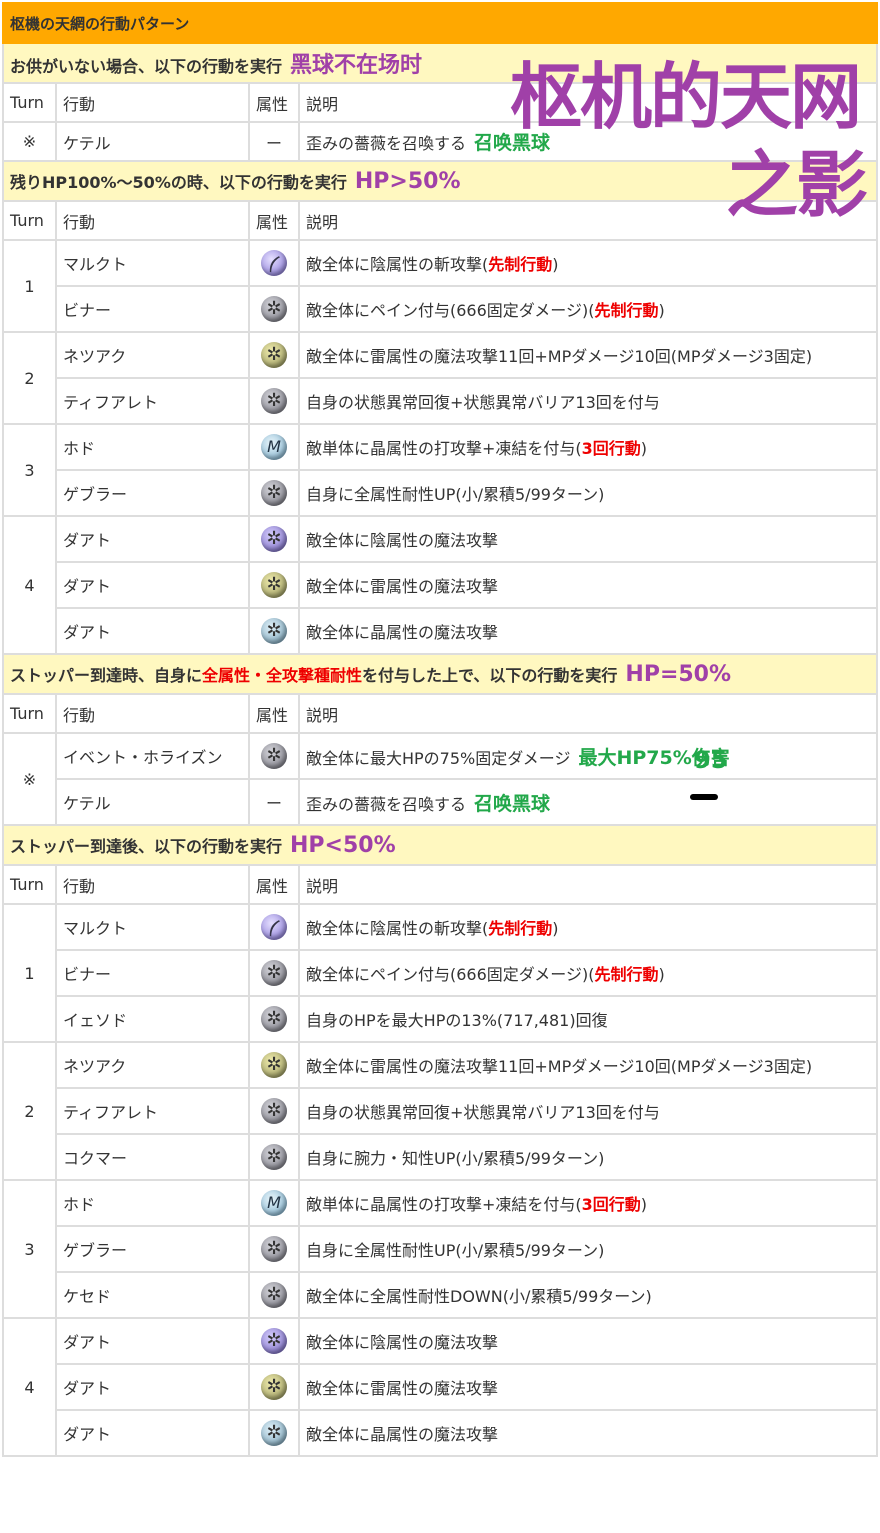 The image size is (880, 1533). I want to click on table-row: ビナー敵全体にペイン付与(666固定ダメージ)(先制行動), so click(440, 309).